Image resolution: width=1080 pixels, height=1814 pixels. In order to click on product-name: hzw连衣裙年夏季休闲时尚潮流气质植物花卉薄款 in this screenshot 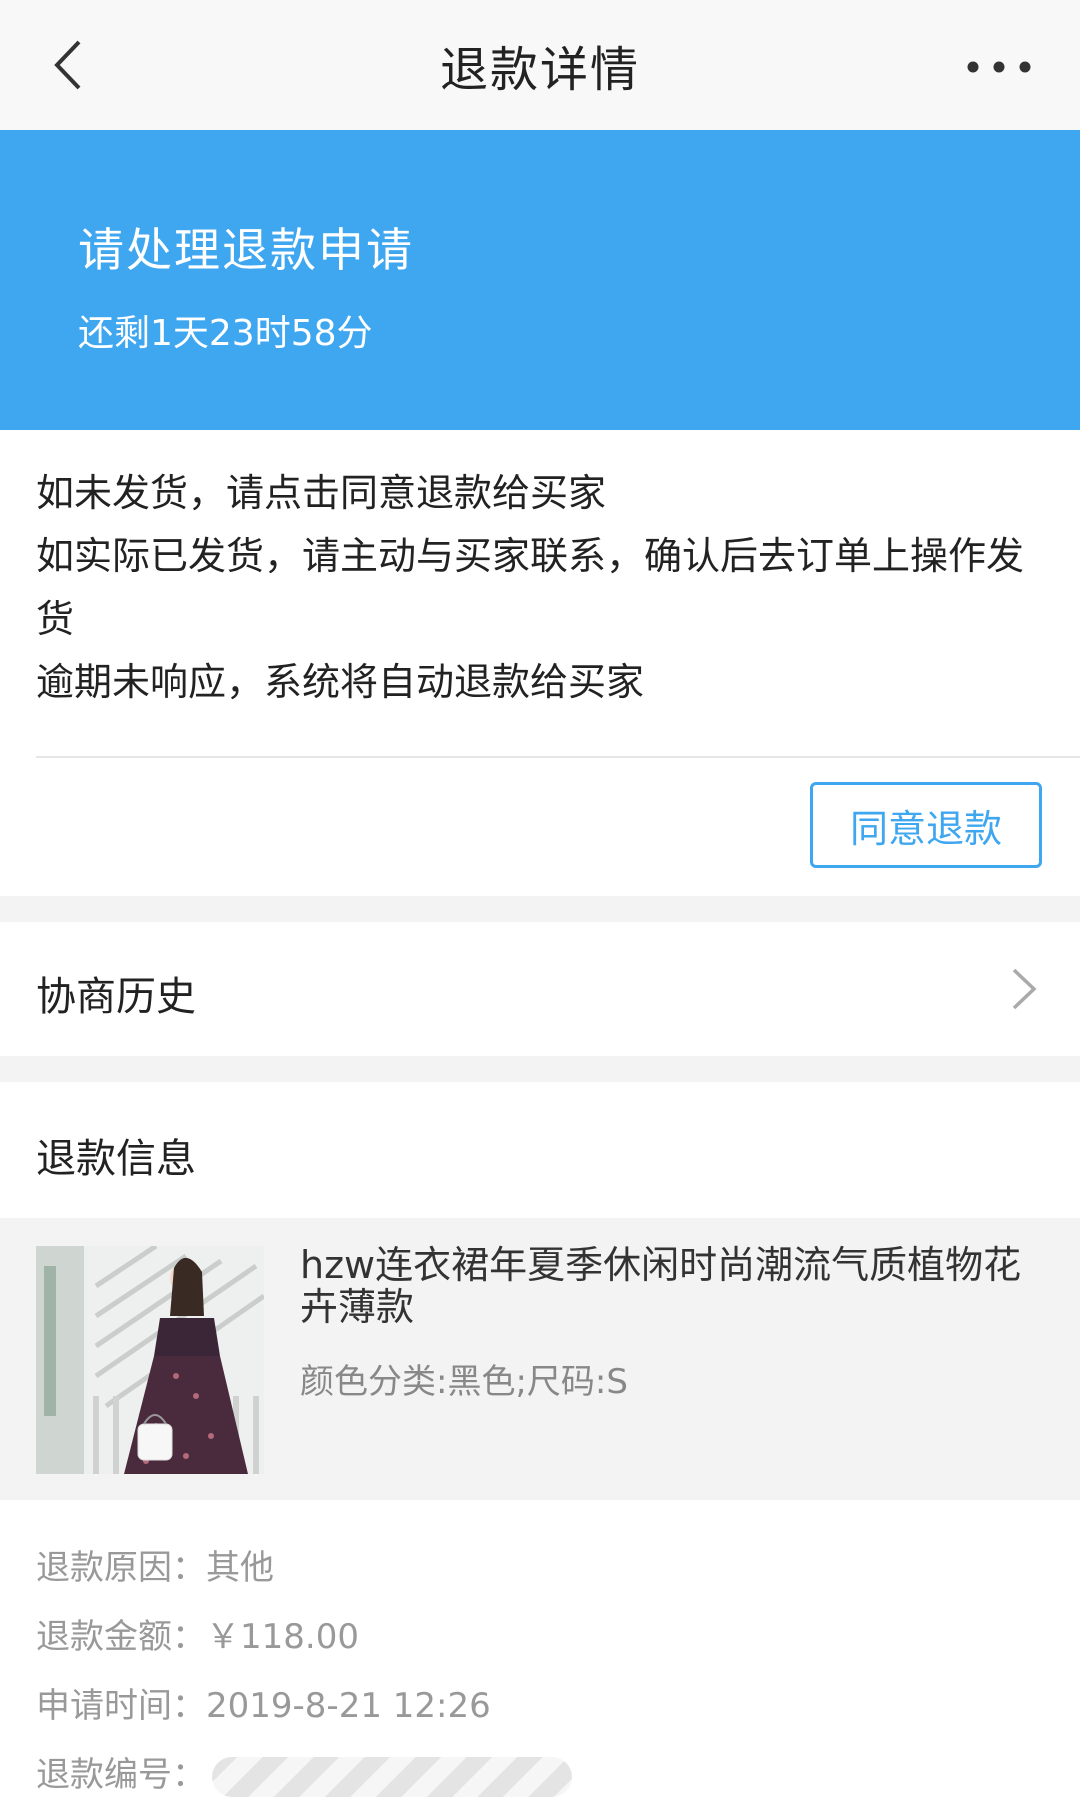, I will do `click(661, 1286)`.